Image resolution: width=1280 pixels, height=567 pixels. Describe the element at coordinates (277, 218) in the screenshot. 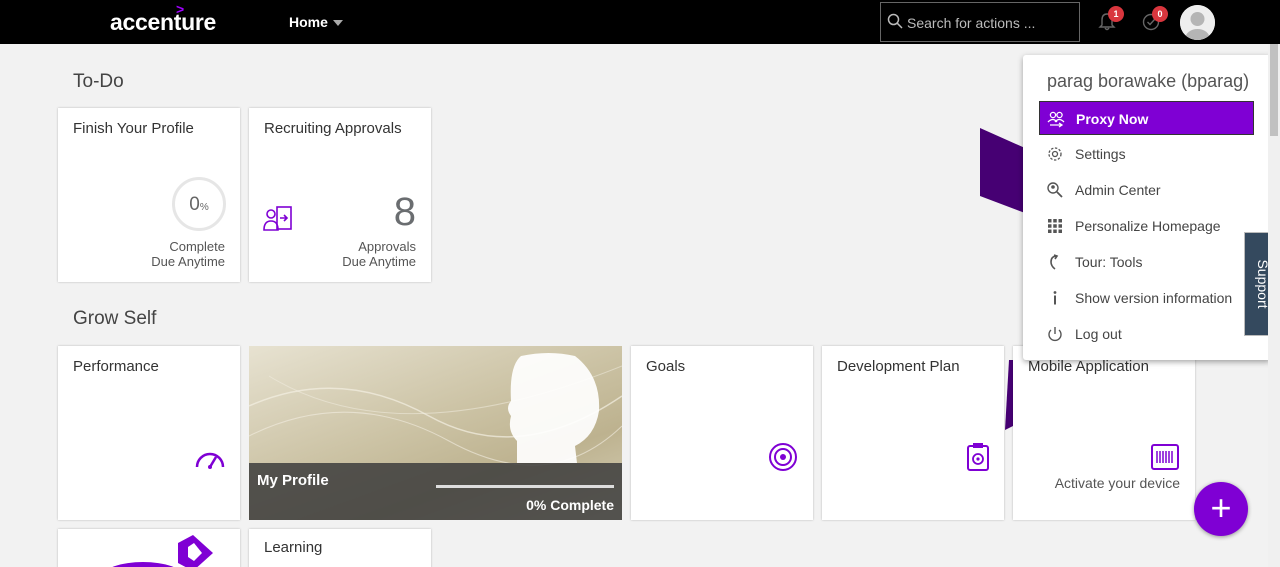

I see `approval-person-icon` at that location.